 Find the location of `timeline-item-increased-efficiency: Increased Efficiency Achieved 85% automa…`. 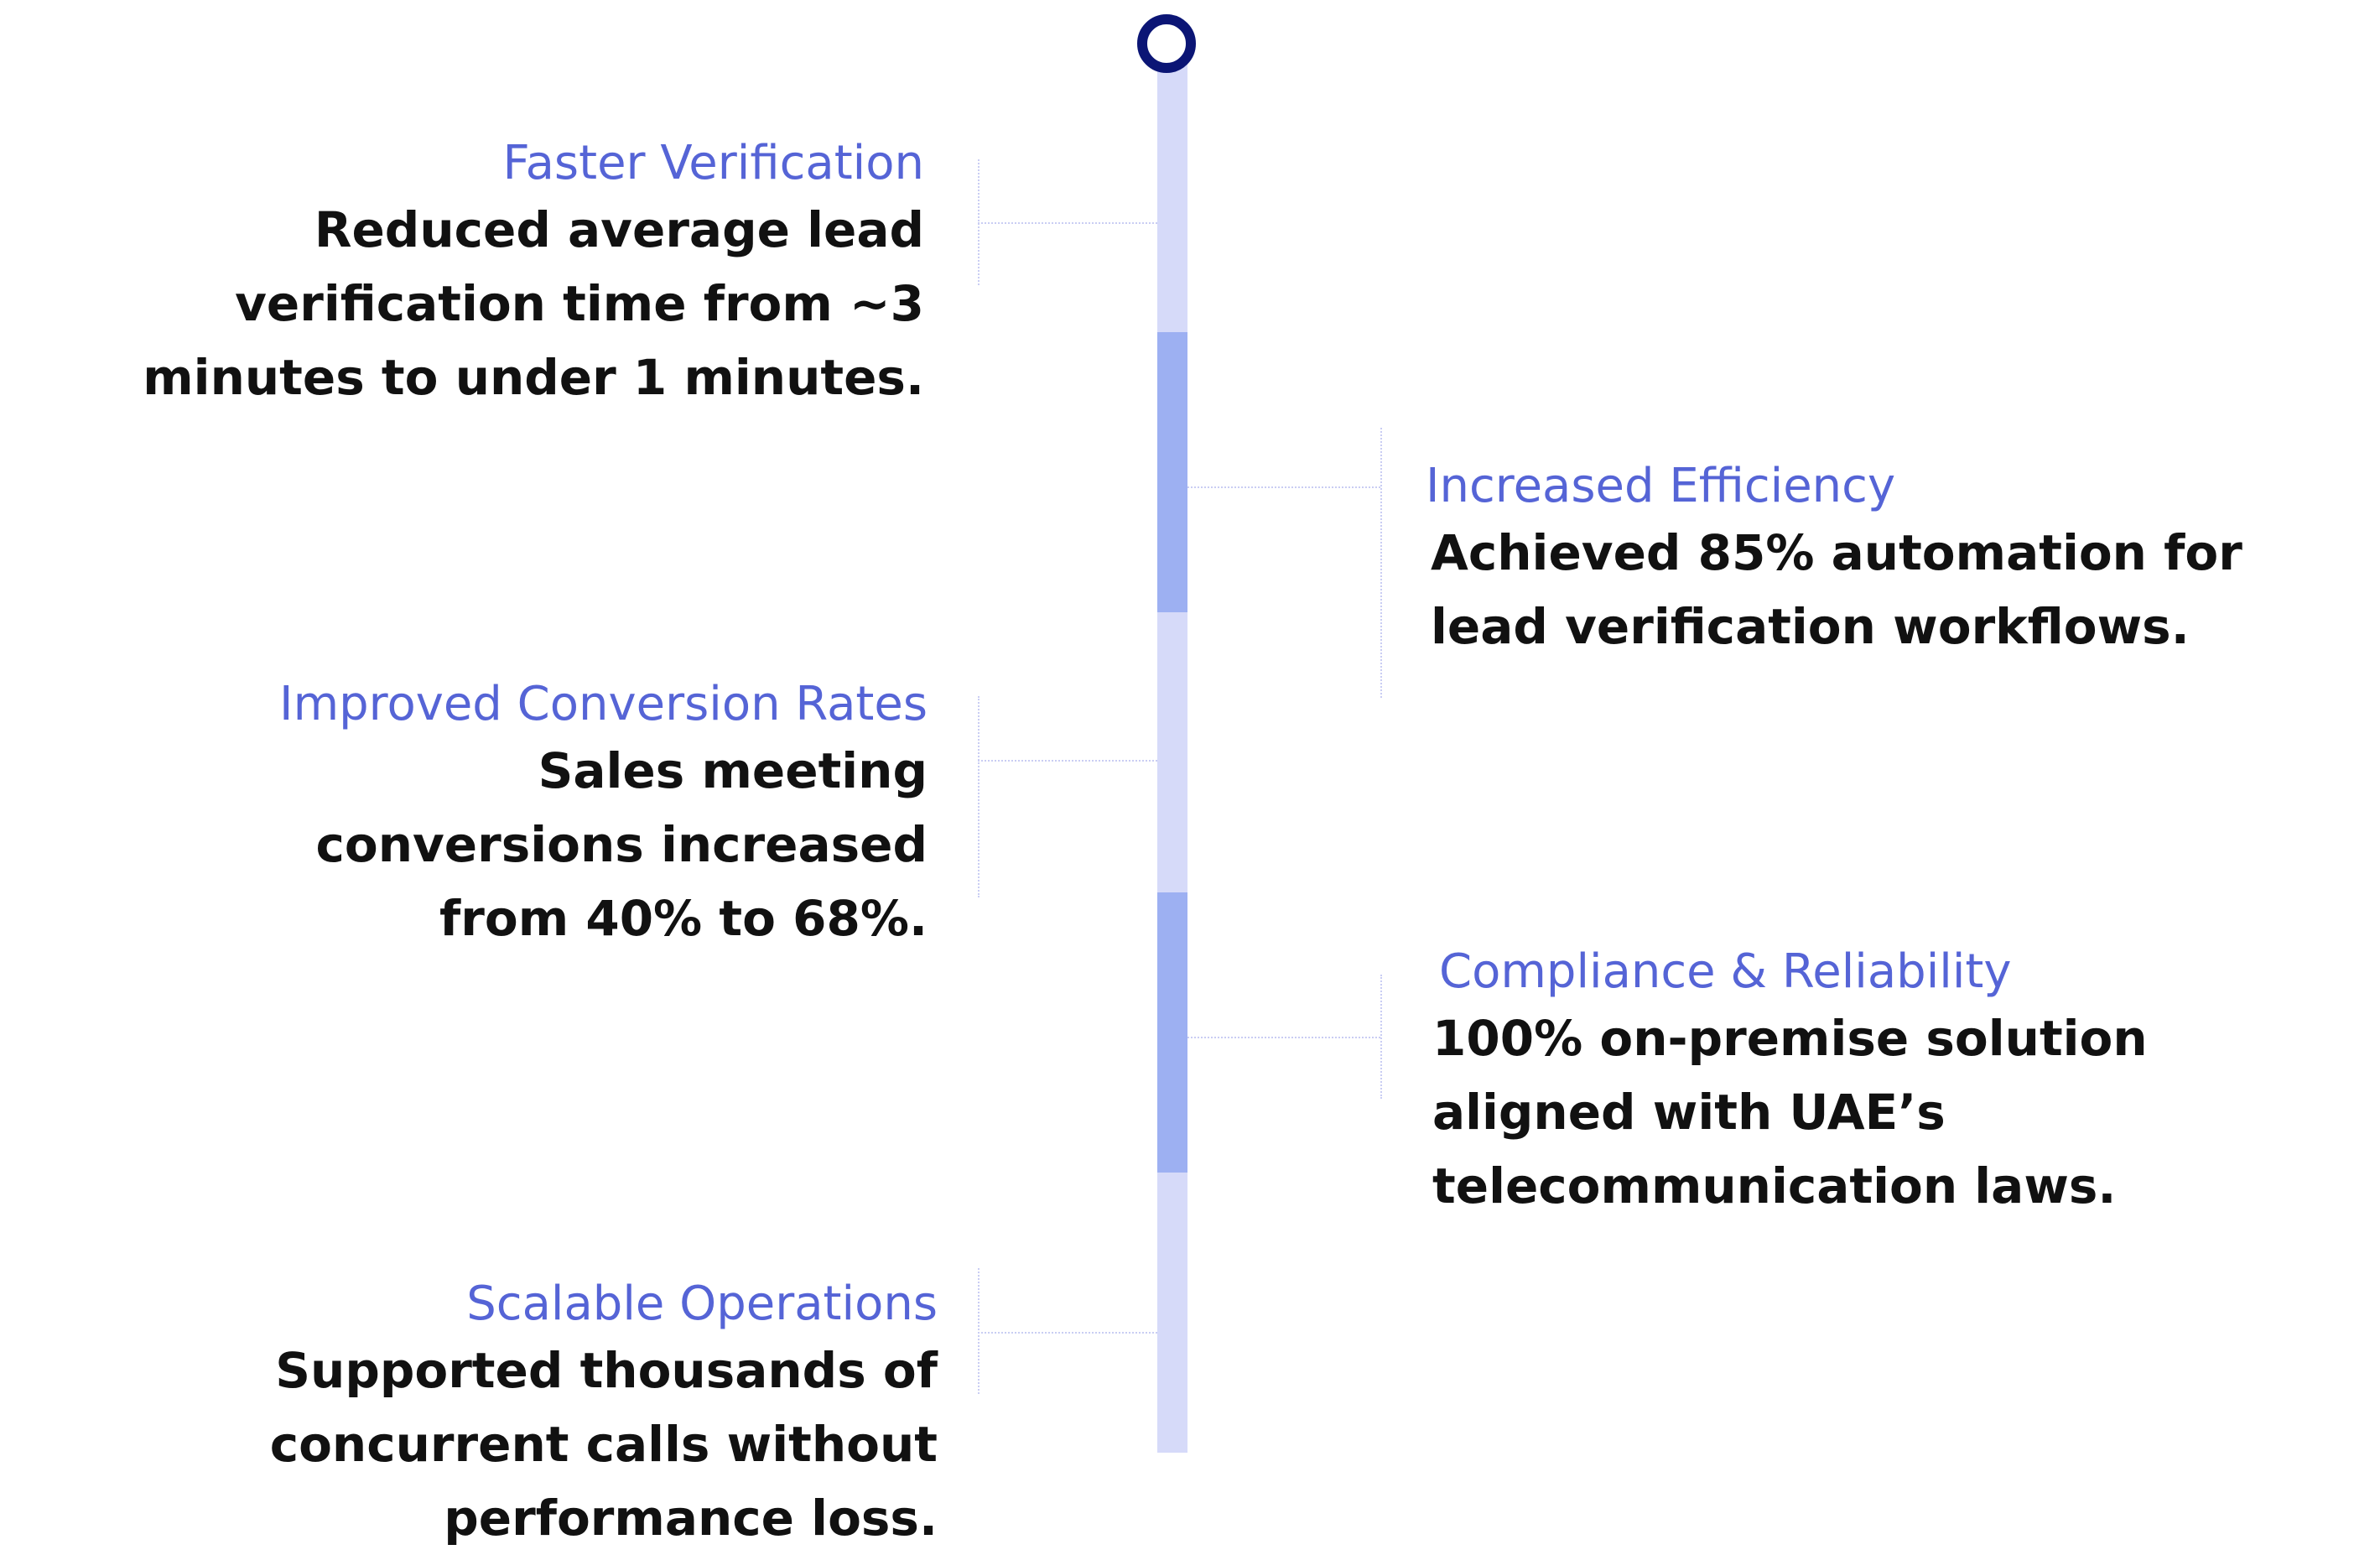

timeline-item-increased-efficiency: Increased Efficiency Achieved 85% automa… is located at coordinates (1887, 560).